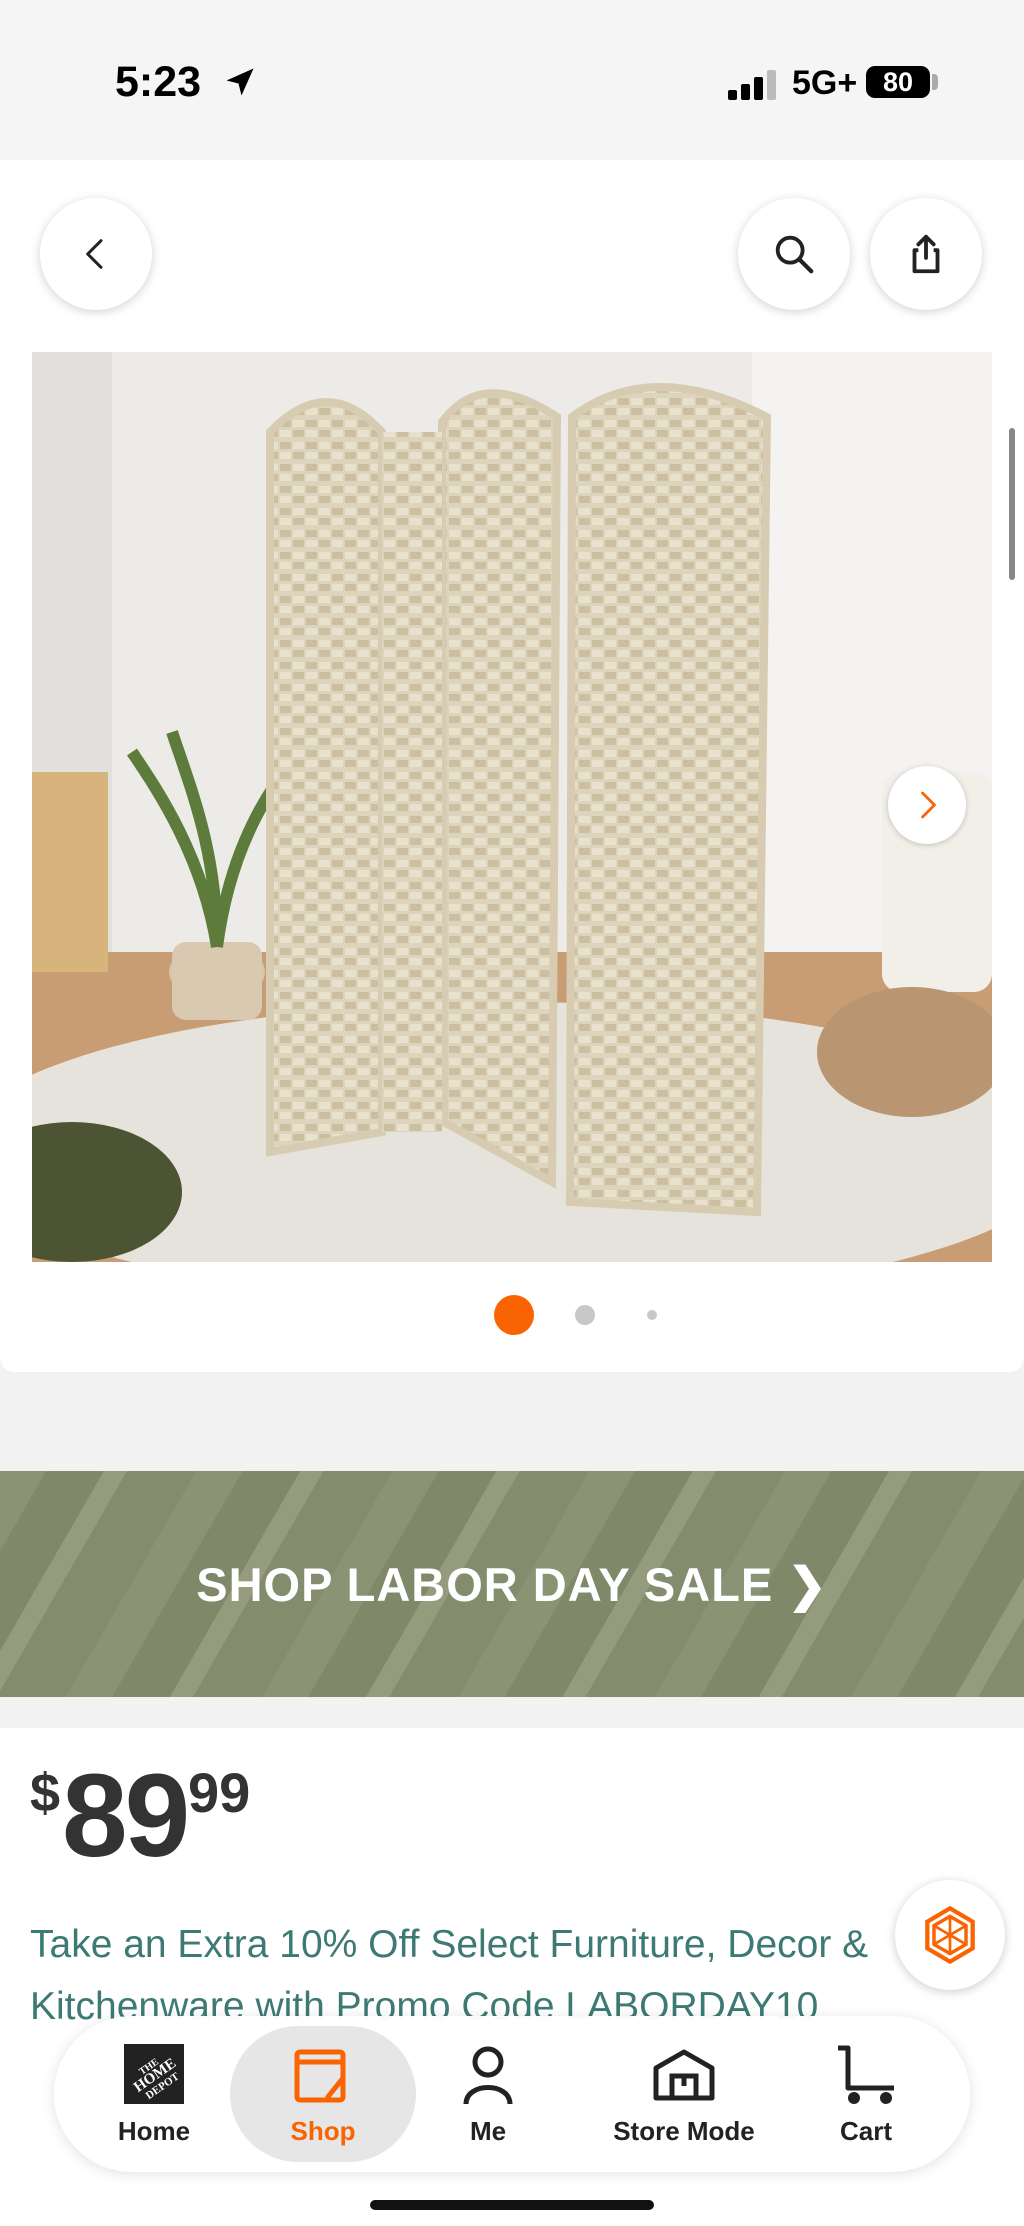  What do you see at coordinates (935, 82) in the screenshot?
I see `battery-cap` at bounding box center [935, 82].